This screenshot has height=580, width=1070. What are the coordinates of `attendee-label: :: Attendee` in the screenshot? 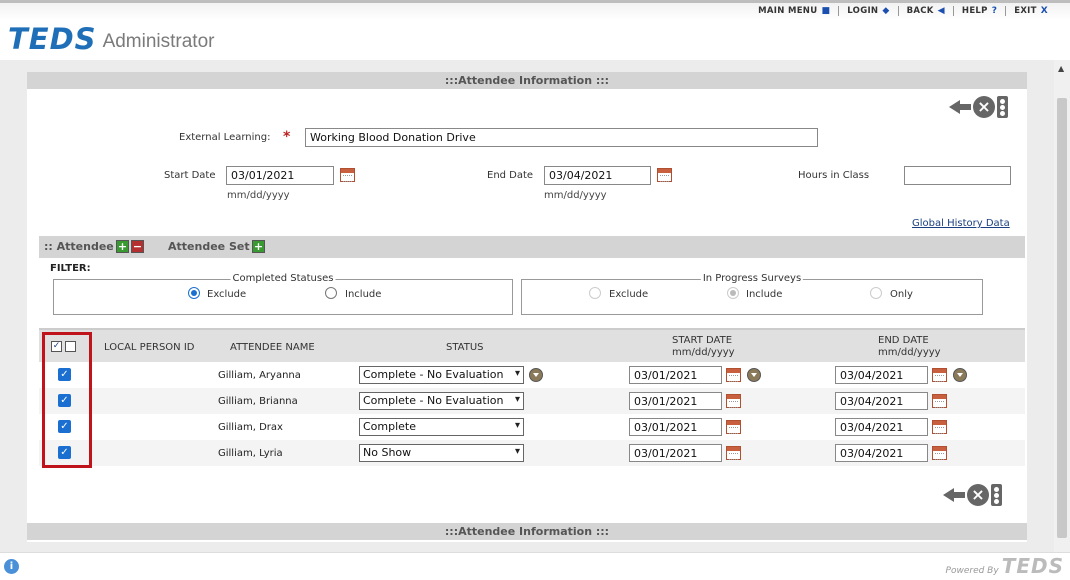 It's located at (79, 246).